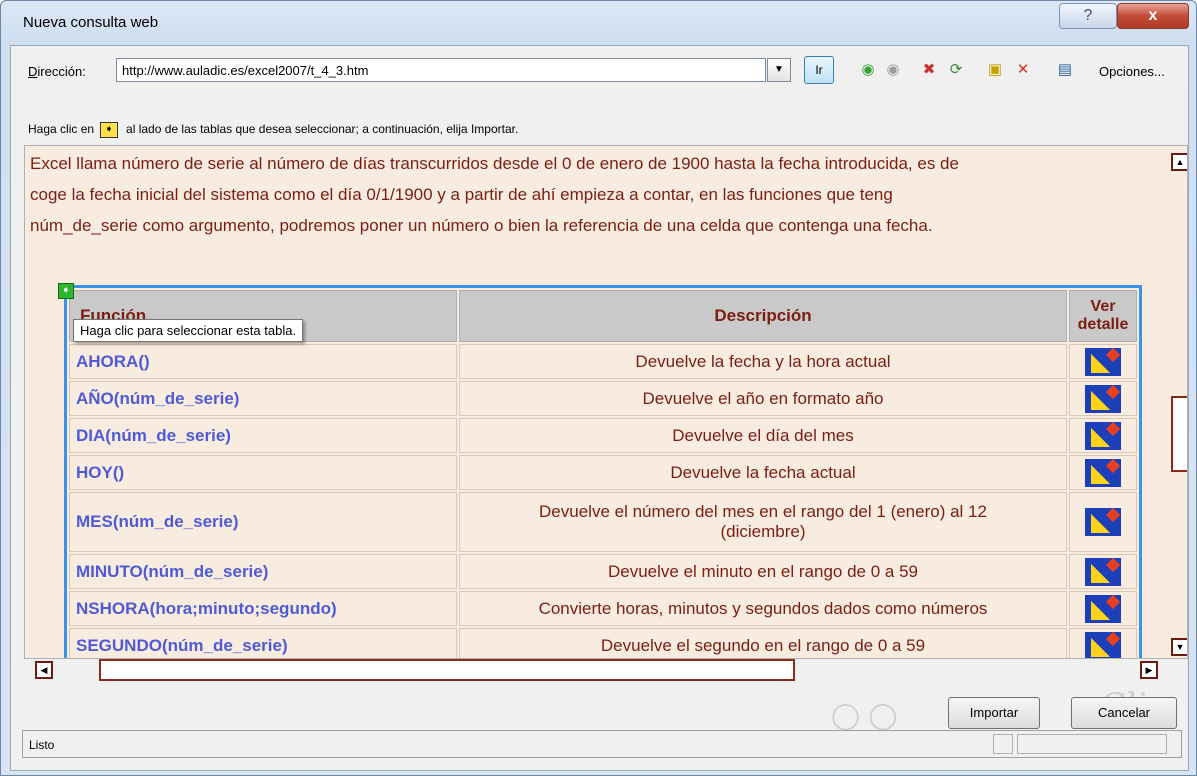  What do you see at coordinates (893, 70) in the screenshot?
I see `forward-icon: ◉` at bounding box center [893, 70].